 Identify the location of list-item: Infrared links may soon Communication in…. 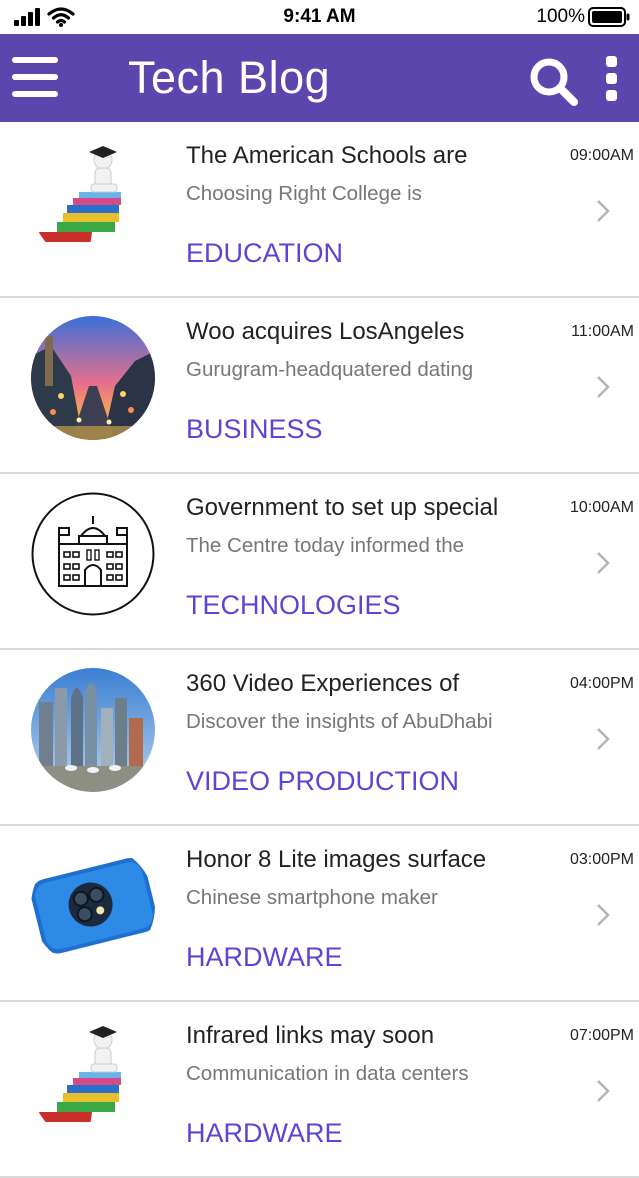
(319, 1090).